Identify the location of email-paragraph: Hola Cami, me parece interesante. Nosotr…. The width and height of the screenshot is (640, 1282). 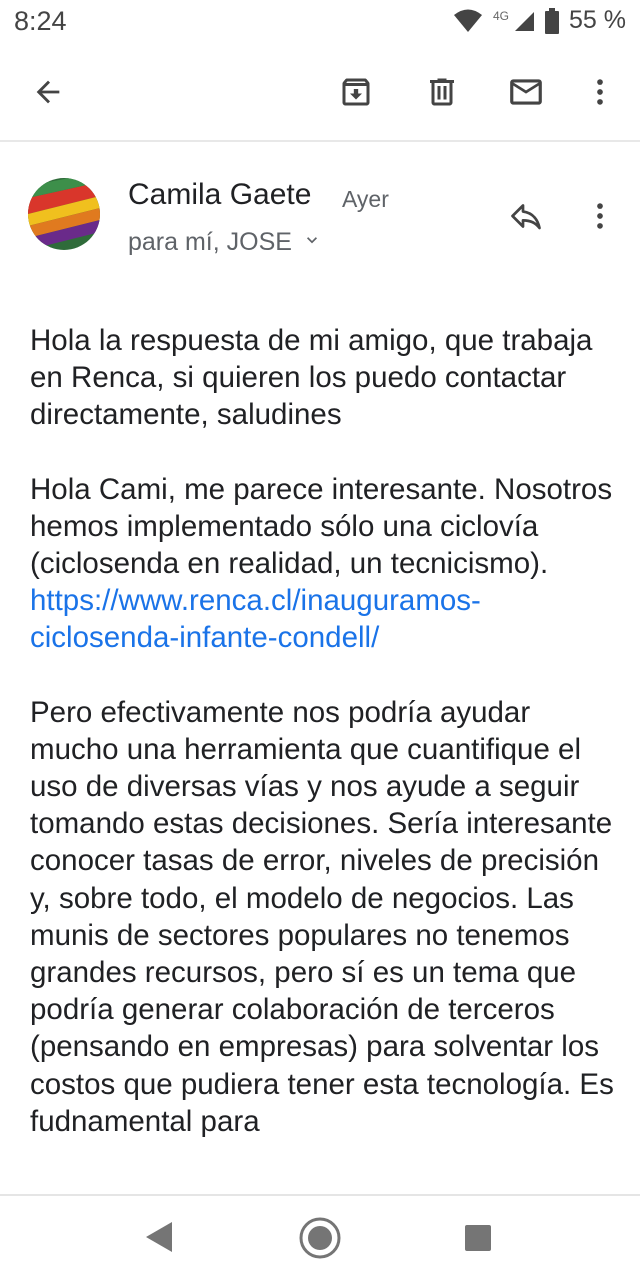
(325, 564).